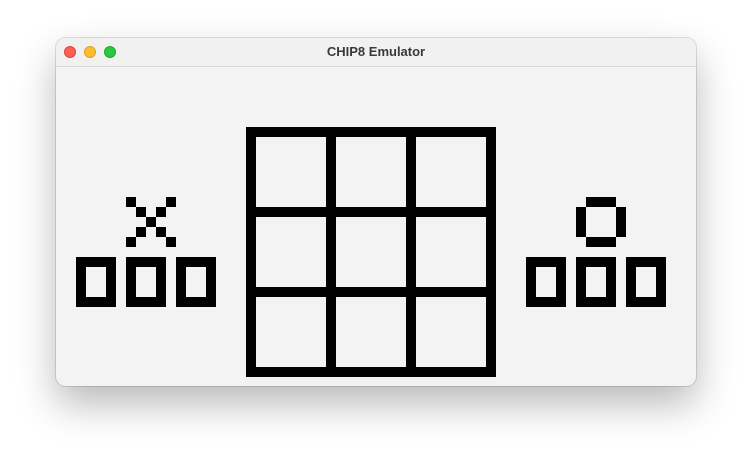  I want to click on window-title: CHIP8 Emulator, so click(376, 51).